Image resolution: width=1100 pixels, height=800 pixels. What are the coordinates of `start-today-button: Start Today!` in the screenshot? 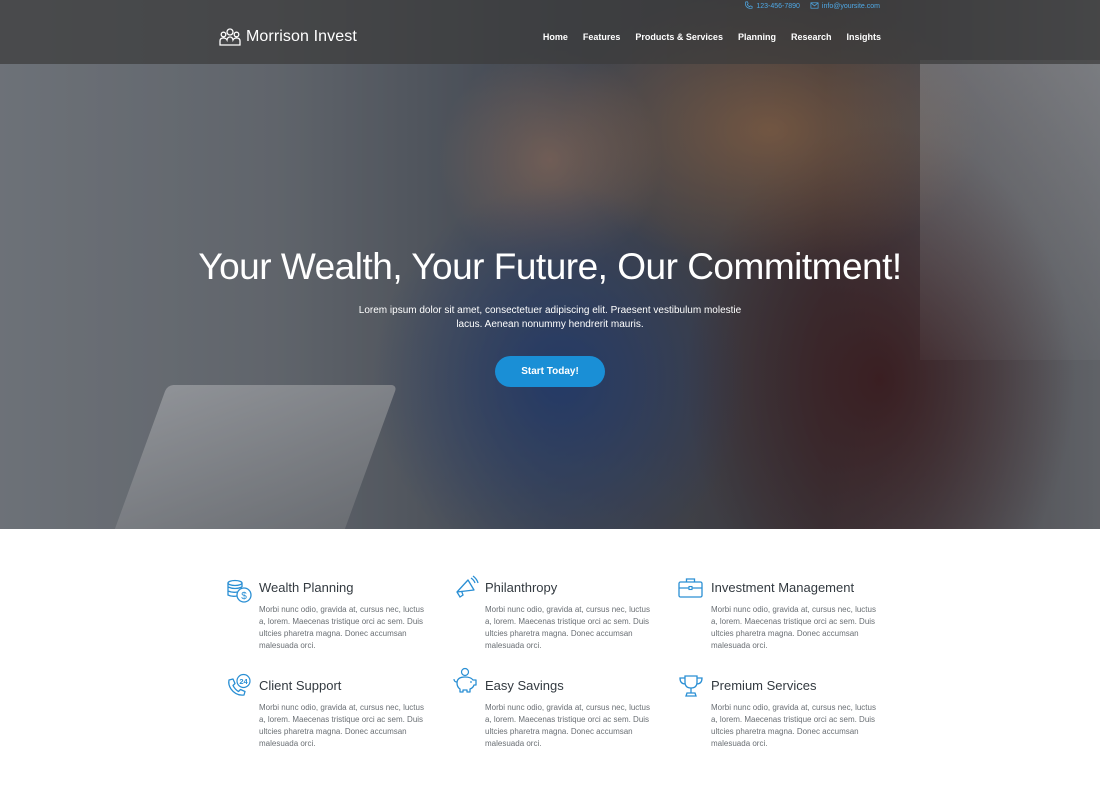 It's located at (550, 371).